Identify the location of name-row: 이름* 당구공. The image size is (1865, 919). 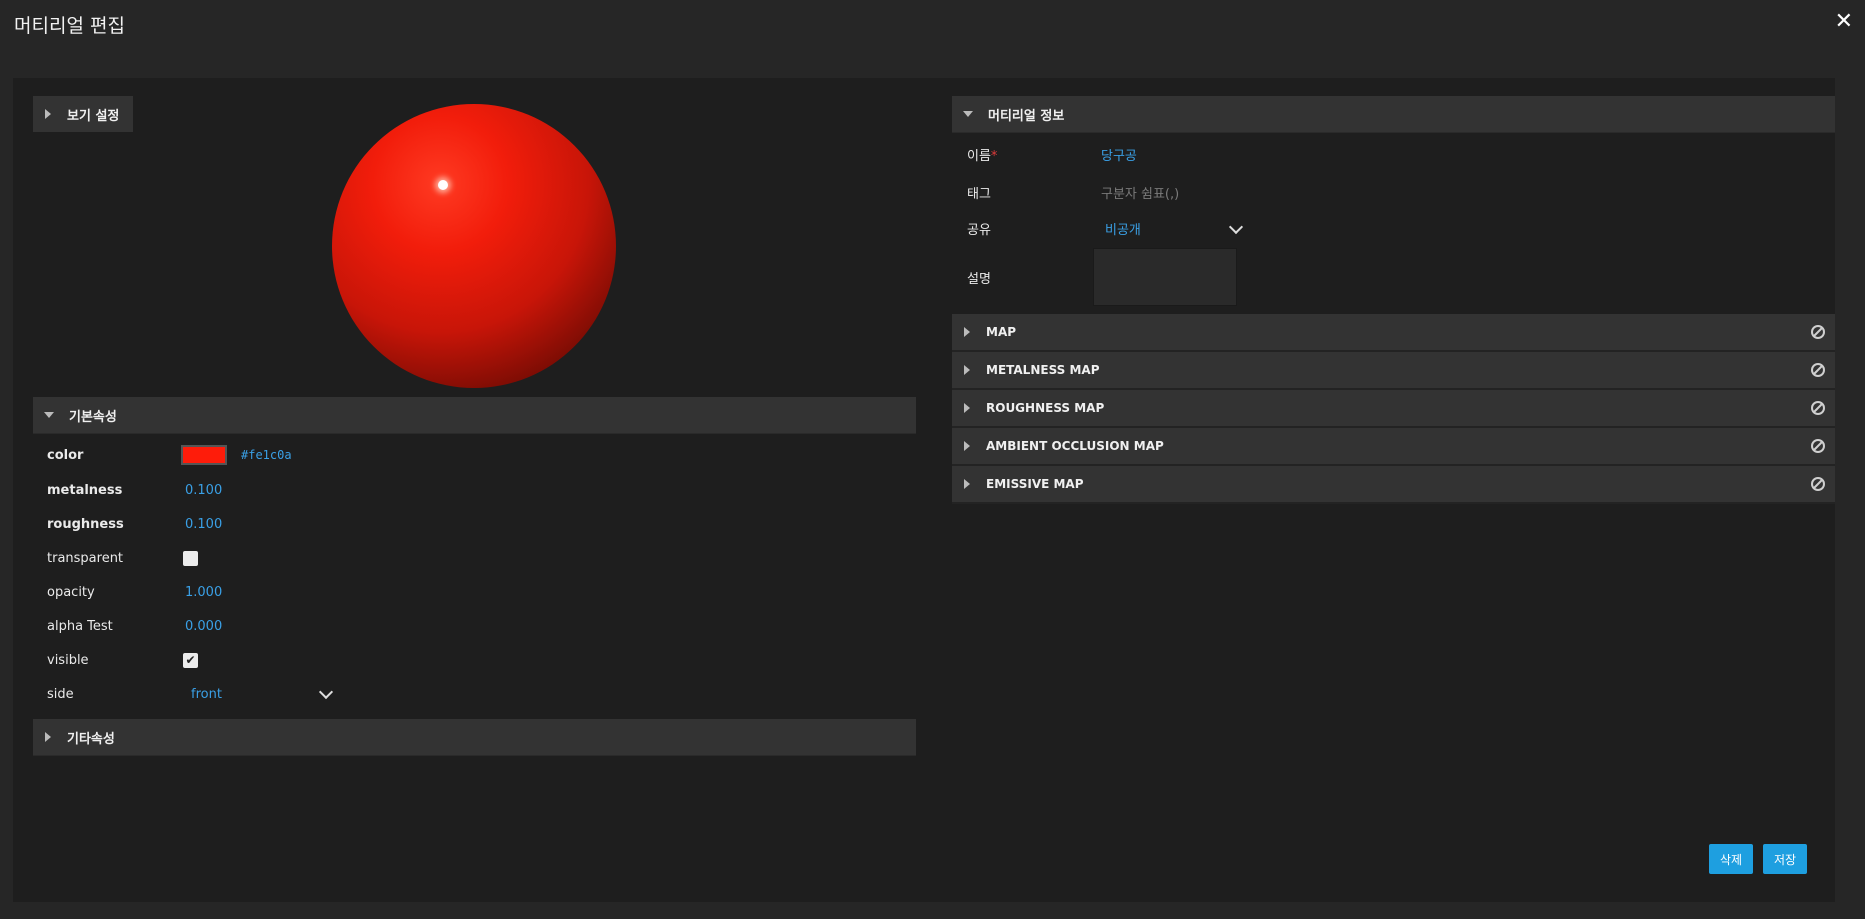
(1052, 154).